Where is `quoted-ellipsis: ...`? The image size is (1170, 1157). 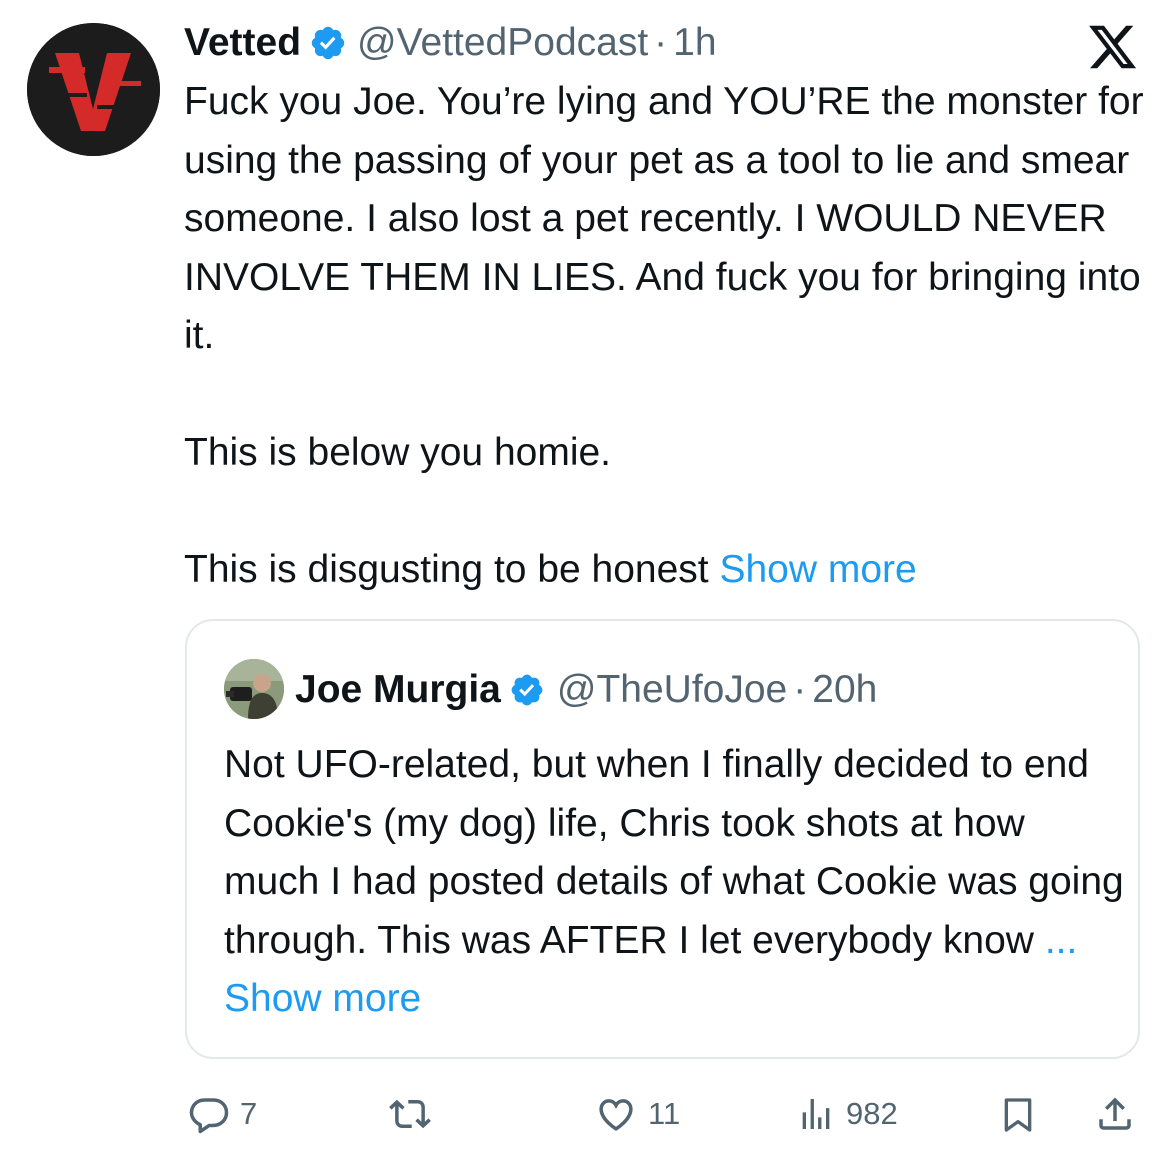
quoted-ellipsis: ... is located at coordinates (1061, 940).